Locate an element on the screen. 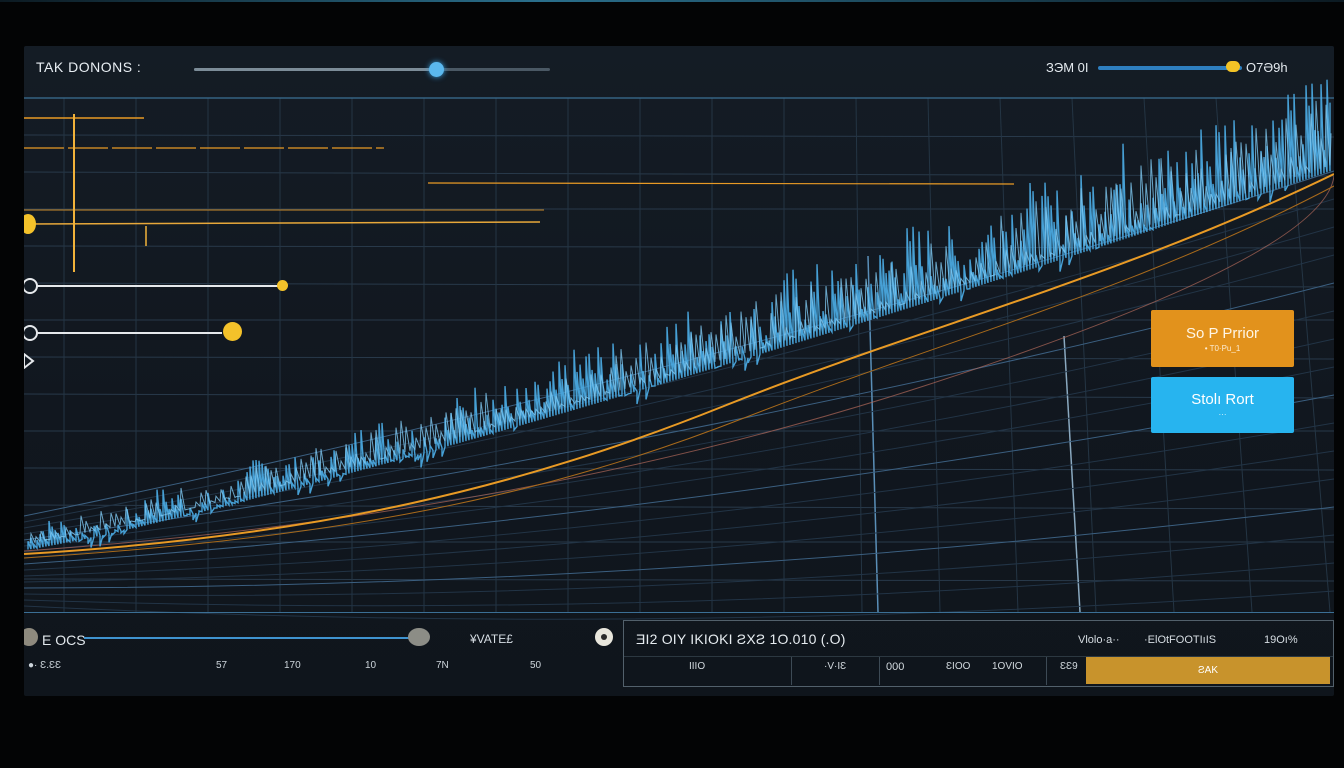 The image size is (1344, 768). bottom-slider-label: E OCS is located at coordinates (64, 640).